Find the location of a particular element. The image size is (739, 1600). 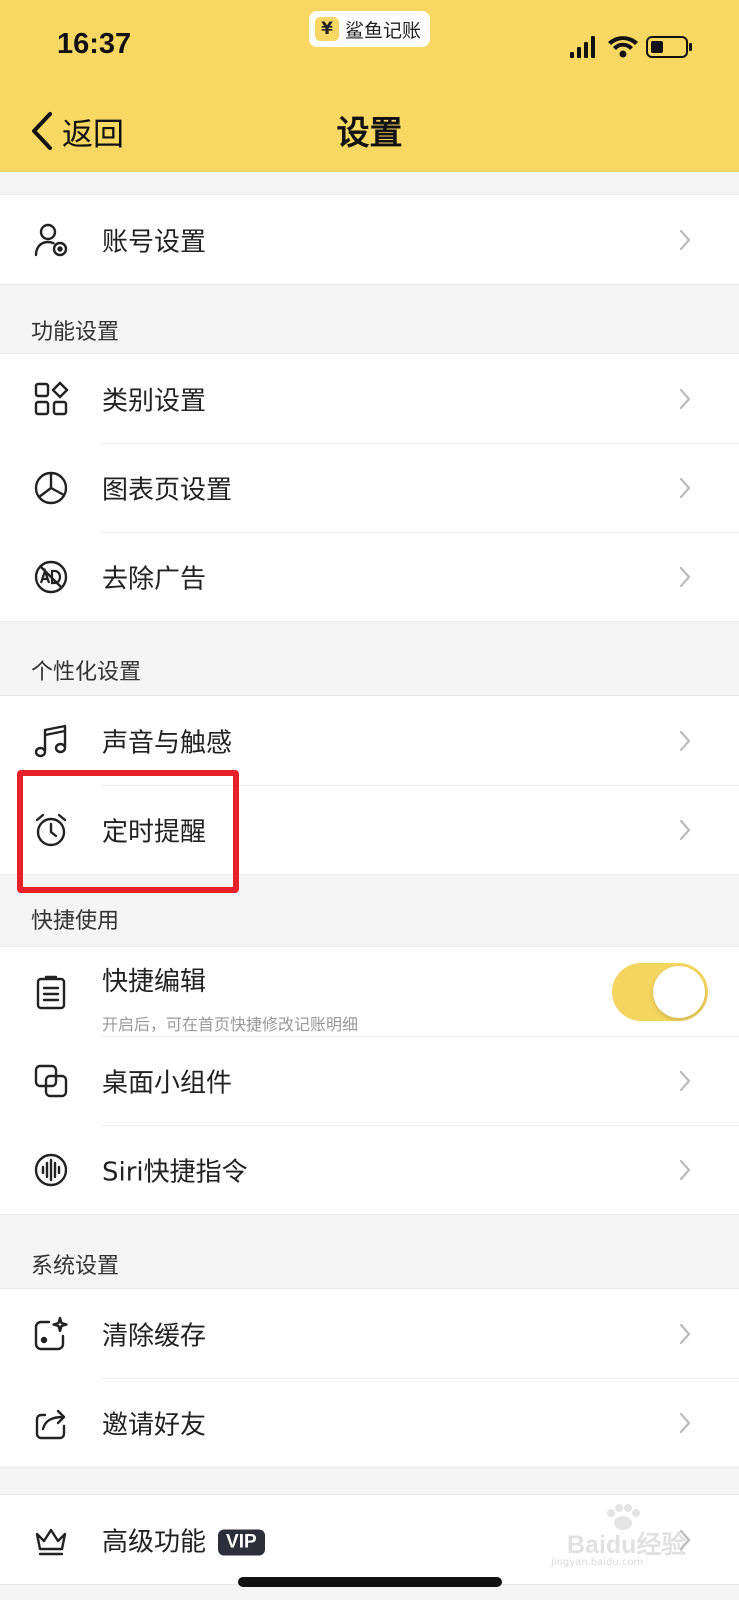

quick-edit-toggle is located at coordinates (660, 991).